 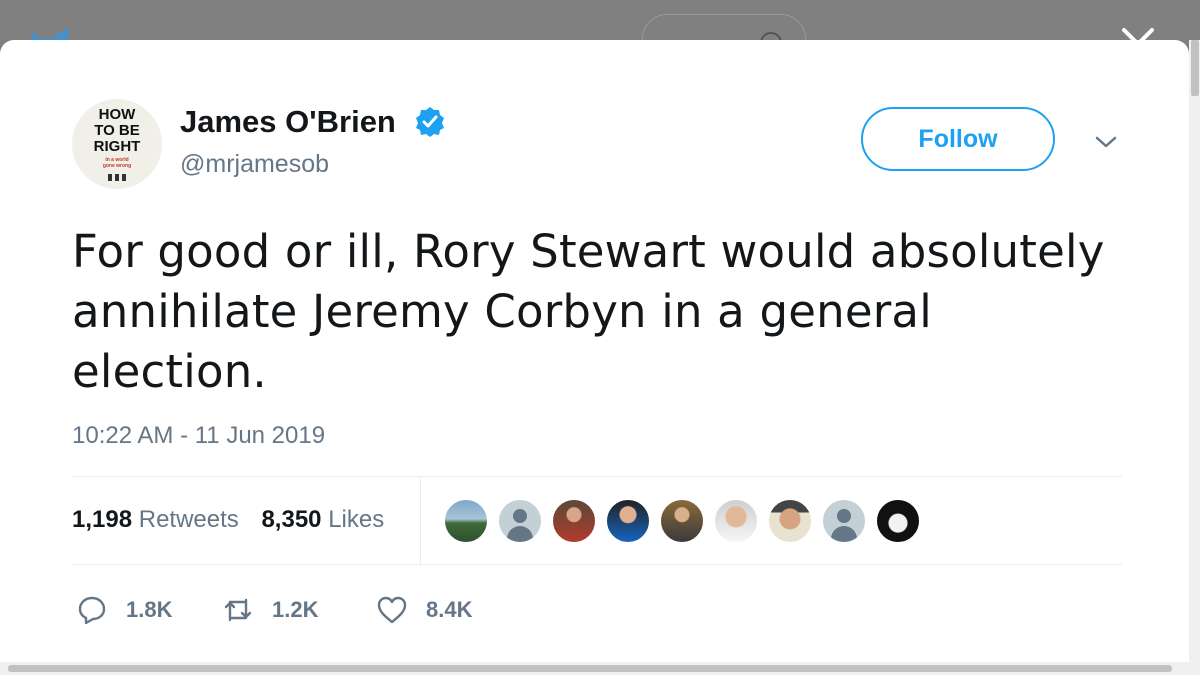 What do you see at coordinates (590, 668) in the screenshot?
I see `horizontal-scrollbar-thumb` at bounding box center [590, 668].